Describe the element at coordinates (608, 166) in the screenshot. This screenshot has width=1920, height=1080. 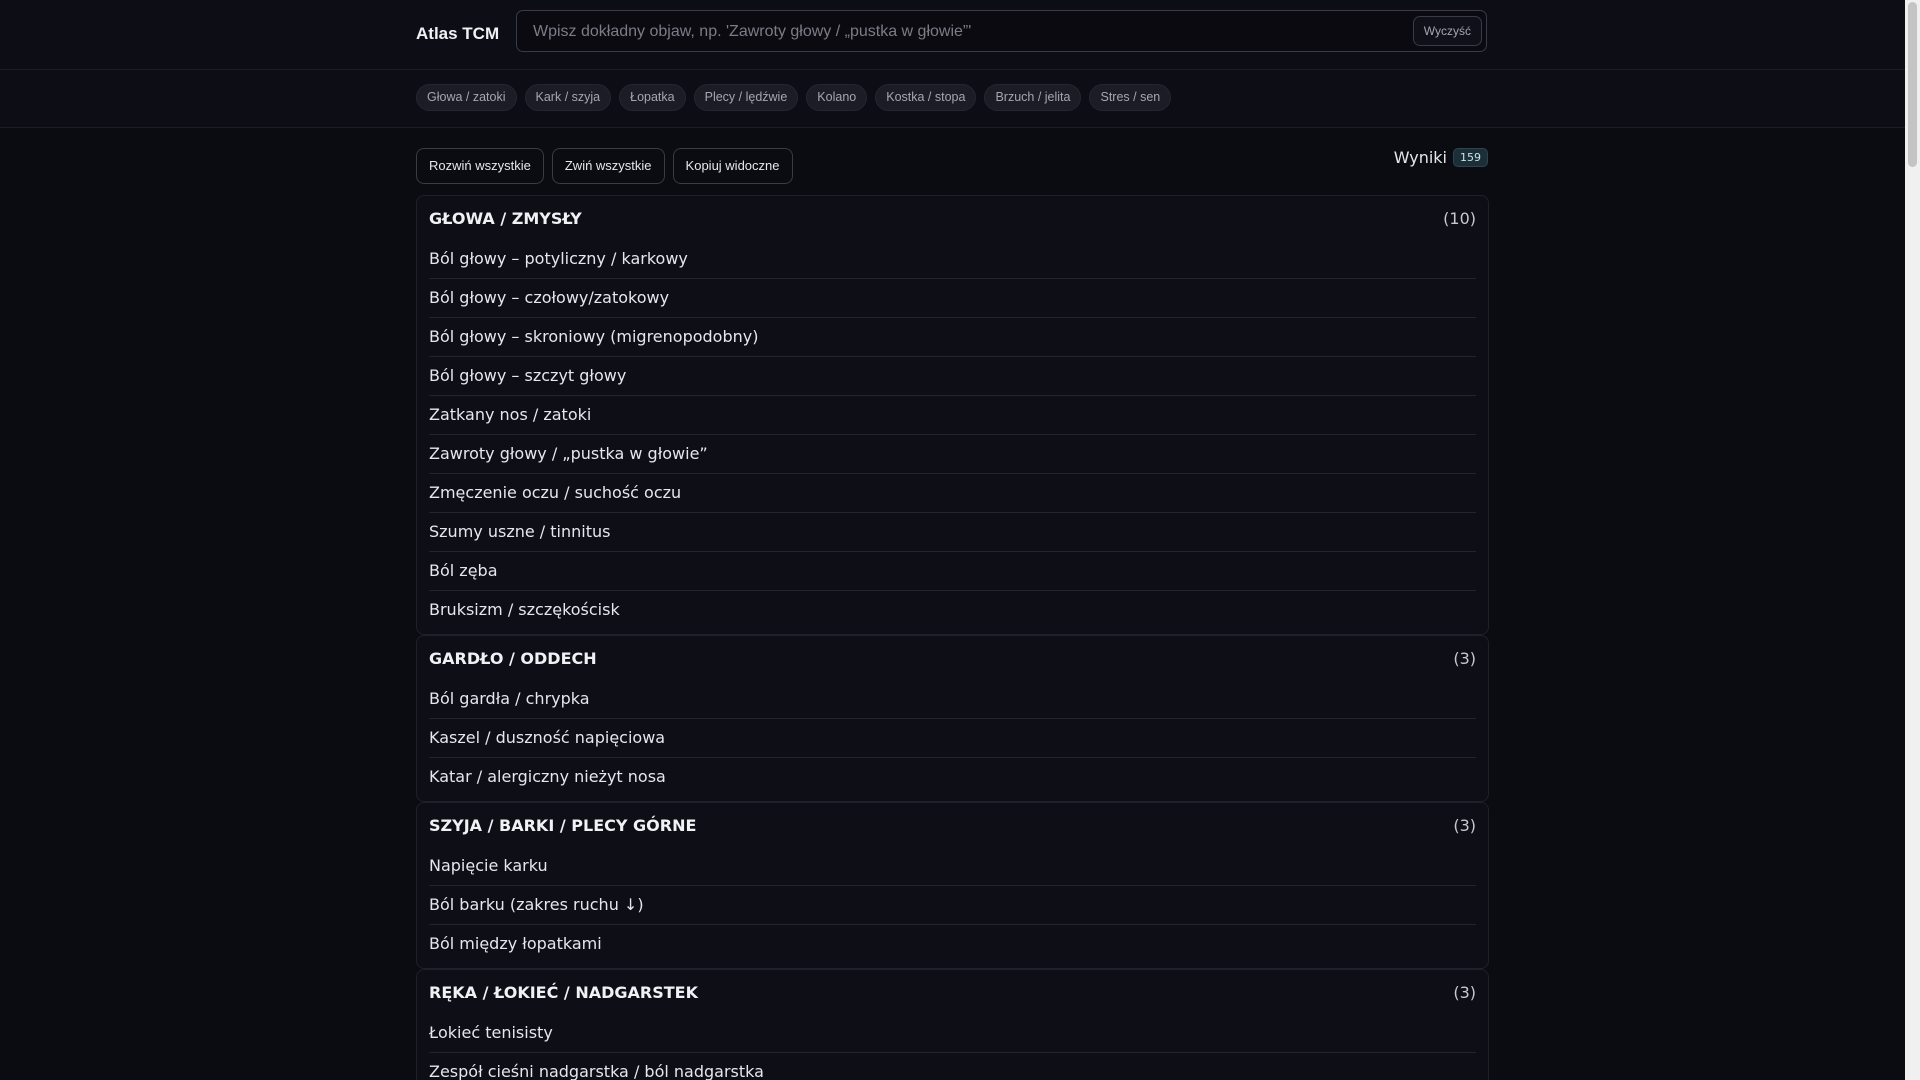
I see `collapse-all-button: Zwiń wszystkie` at that location.